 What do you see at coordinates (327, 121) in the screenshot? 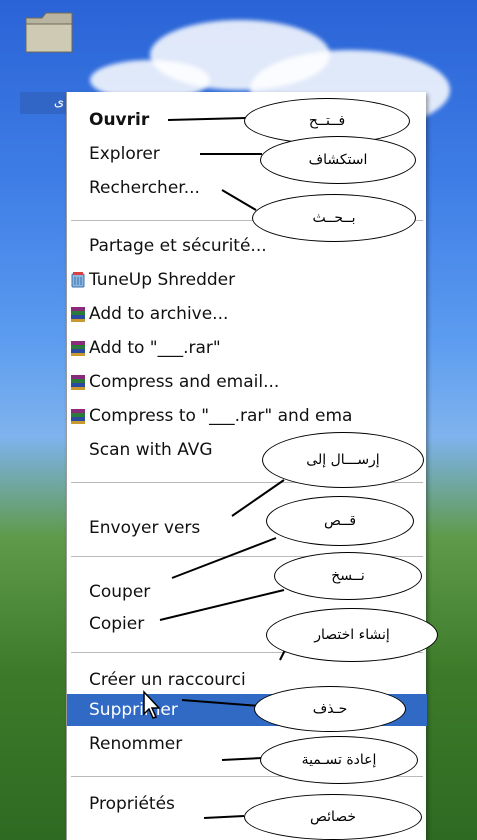
I see `annotation-label: فــتــح` at bounding box center [327, 121].